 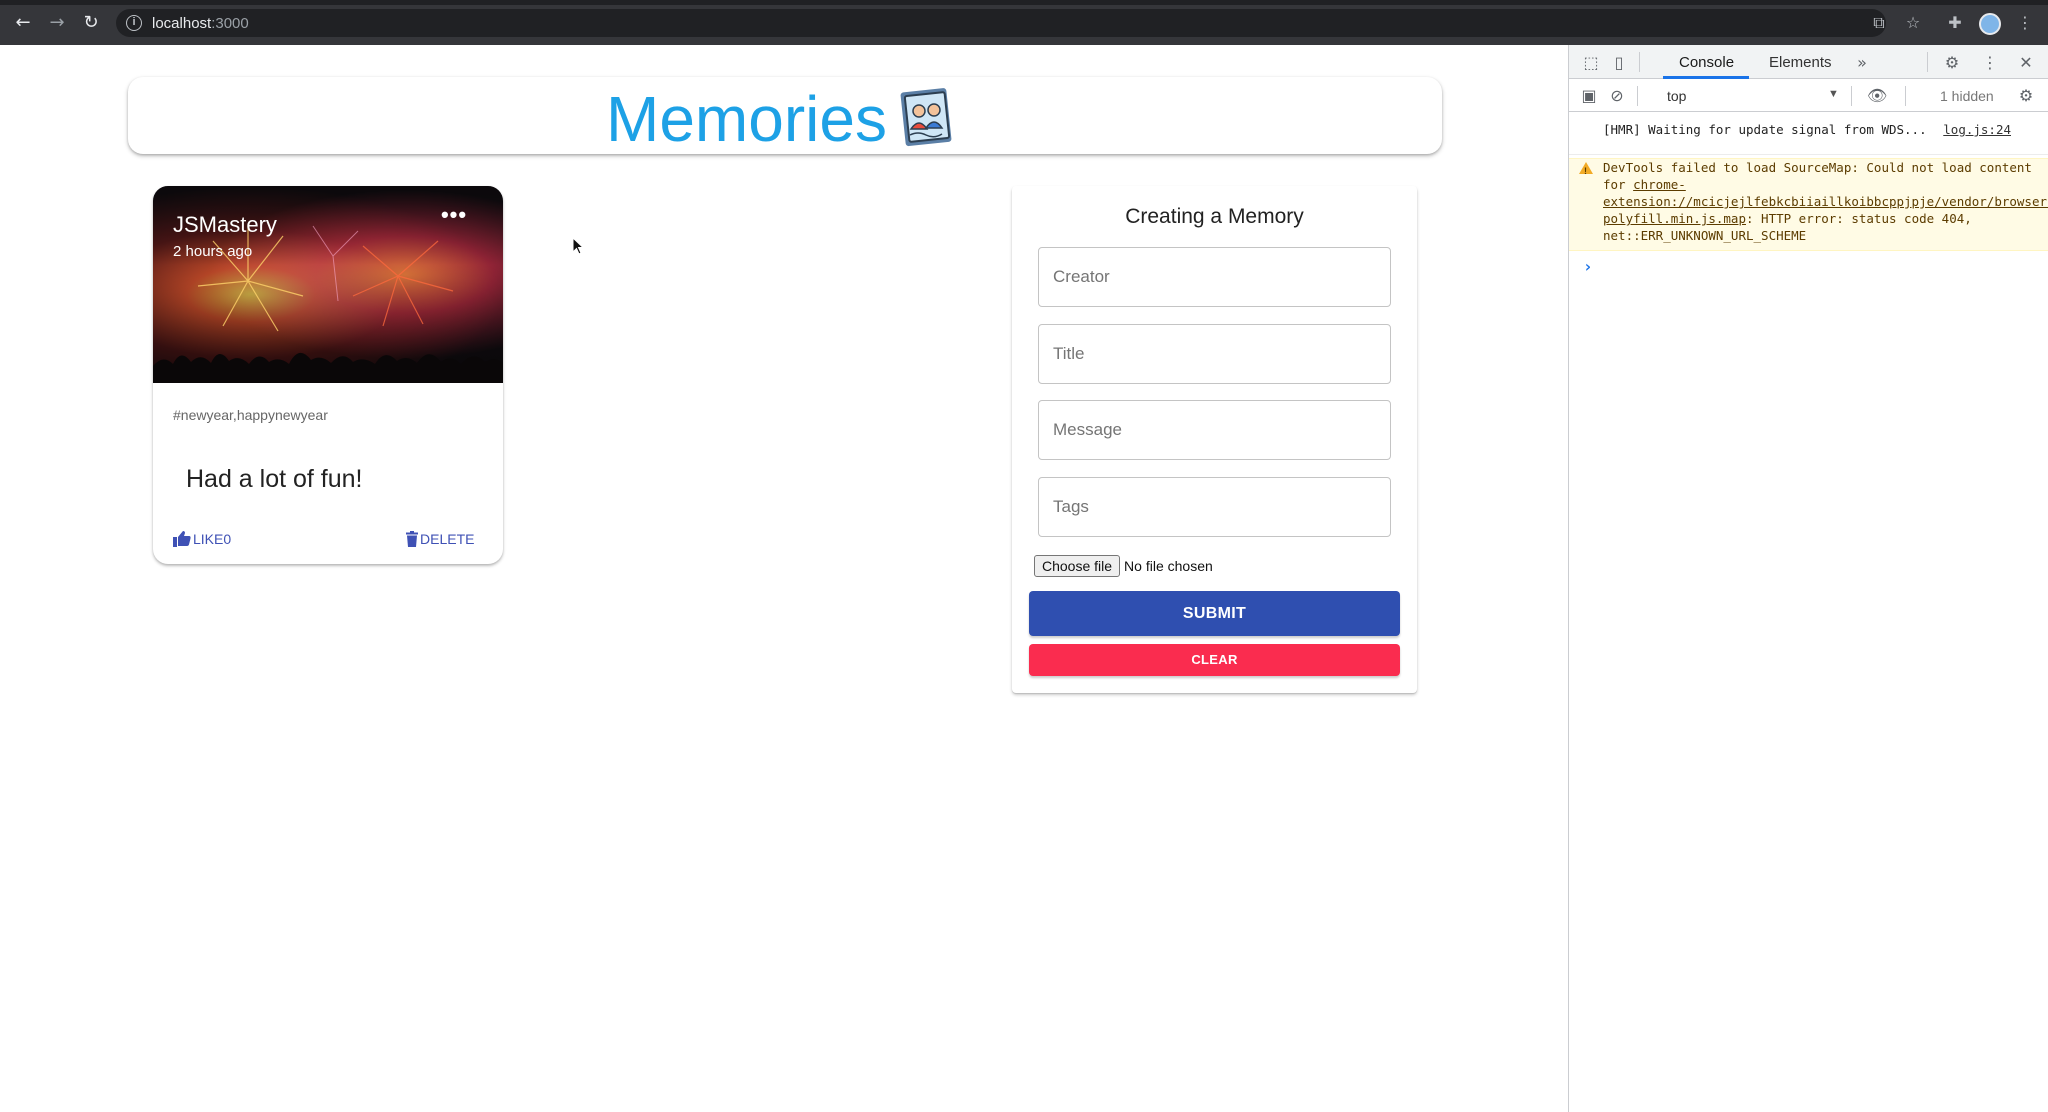 What do you see at coordinates (23, 23) in the screenshot?
I see `back-arrow-icon: ←` at bounding box center [23, 23].